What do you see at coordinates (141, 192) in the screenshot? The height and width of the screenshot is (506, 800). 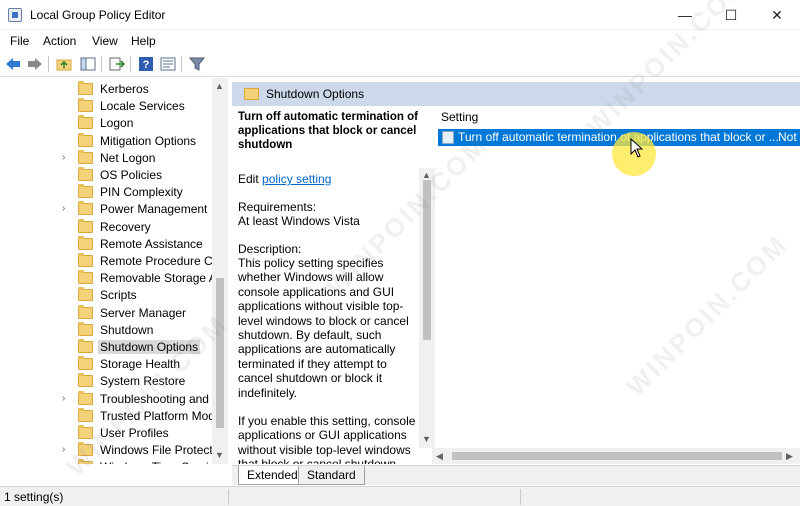 I see `tree-item-label: PIN Complexity` at bounding box center [141, 192].